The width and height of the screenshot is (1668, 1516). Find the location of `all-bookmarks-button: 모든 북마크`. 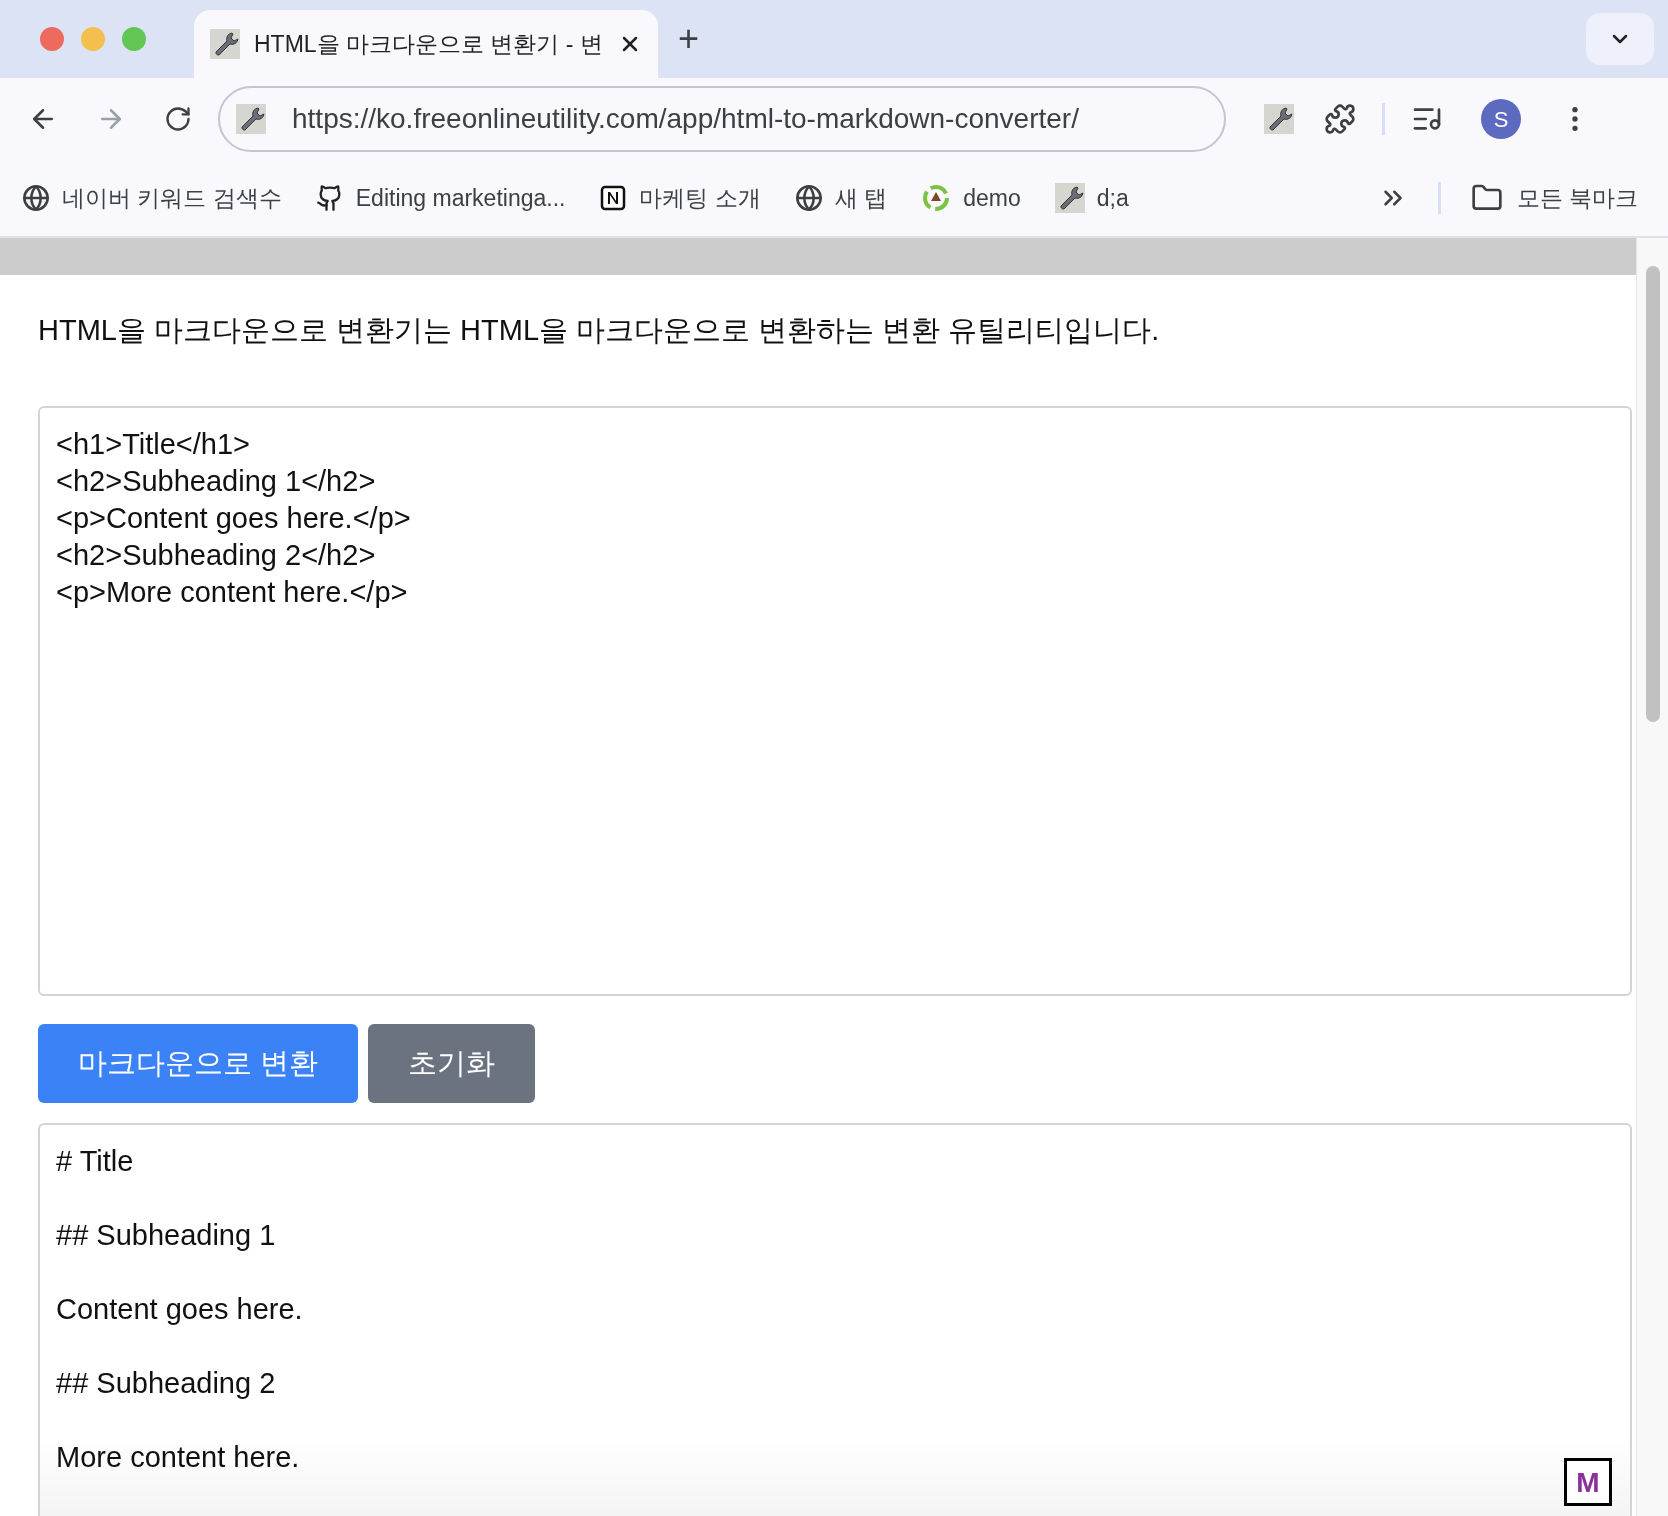

all-bookmarks-button: 모든 북마크 is located at coordinates (1554, 198).